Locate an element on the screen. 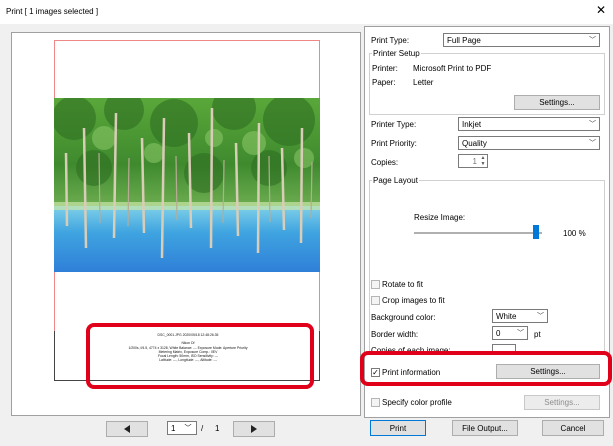  prev-page-button is located at coordinates (127, 429).